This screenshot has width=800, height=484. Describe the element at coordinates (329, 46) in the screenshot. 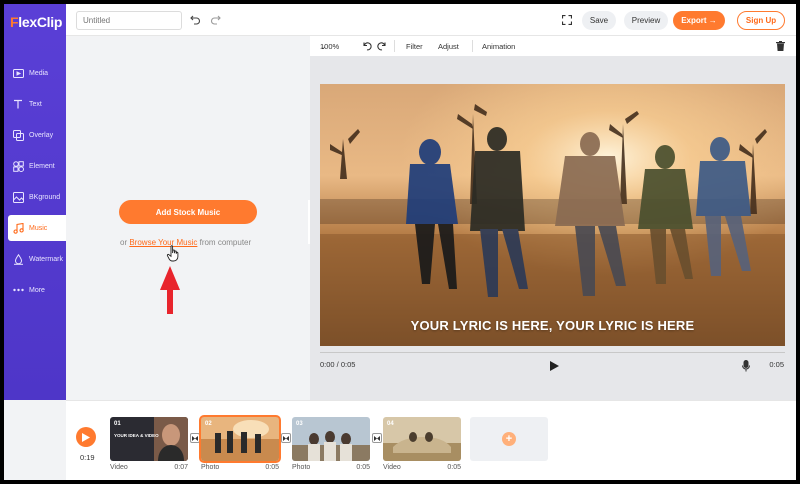

I see `zoom-select: 100% ⌄` at that location.